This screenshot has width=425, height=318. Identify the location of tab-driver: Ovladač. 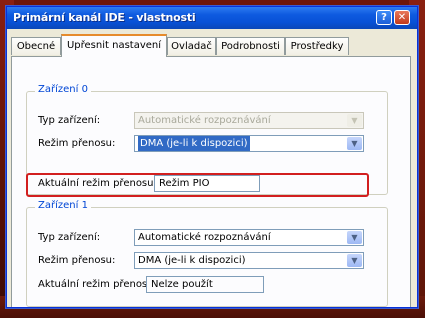
(191, 46).